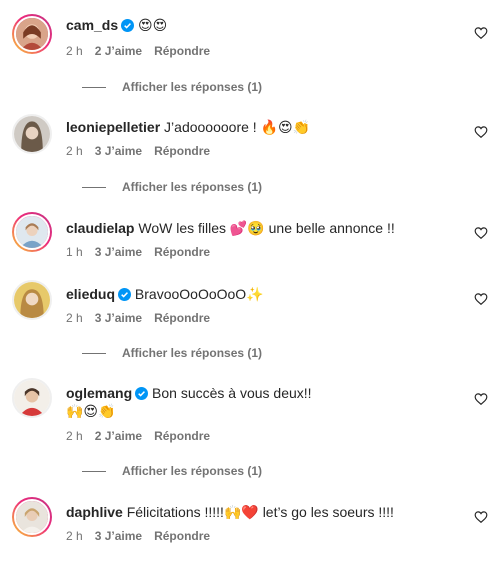 This screenshot has width=500, height=565. Describe the element at coordinates (99, 393) in the screenshot. I see `username: oglemang` at that location.